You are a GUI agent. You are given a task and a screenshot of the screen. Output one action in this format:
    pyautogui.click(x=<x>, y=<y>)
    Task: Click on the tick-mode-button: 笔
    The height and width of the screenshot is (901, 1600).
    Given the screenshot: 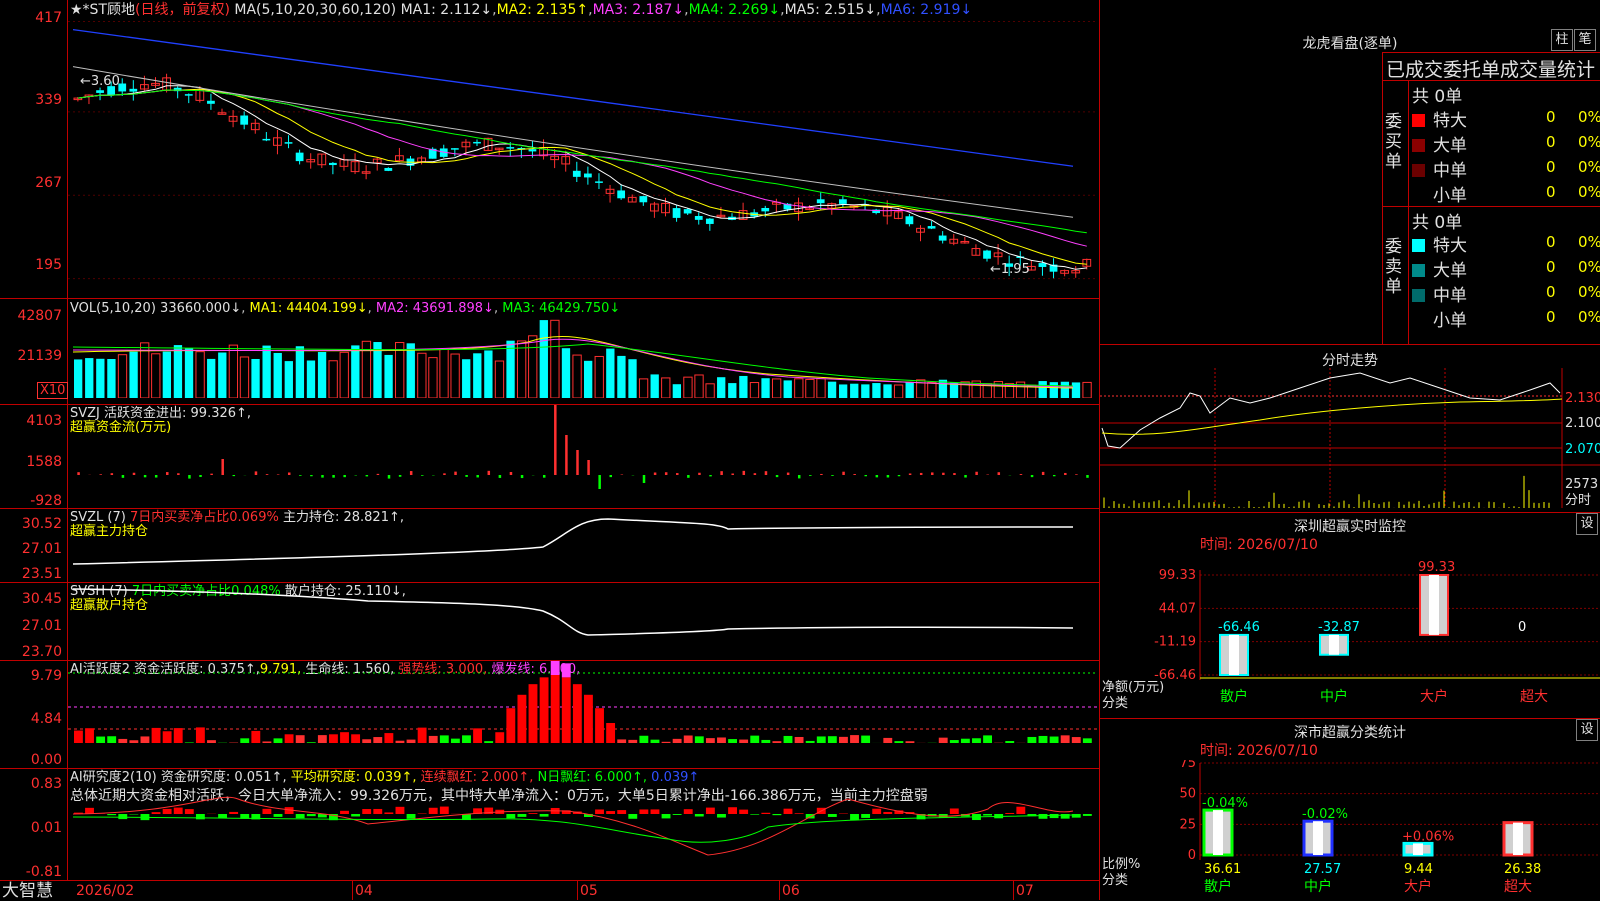 What is the action you would take?
    pyautogui.click(x=1585, y=40)
    